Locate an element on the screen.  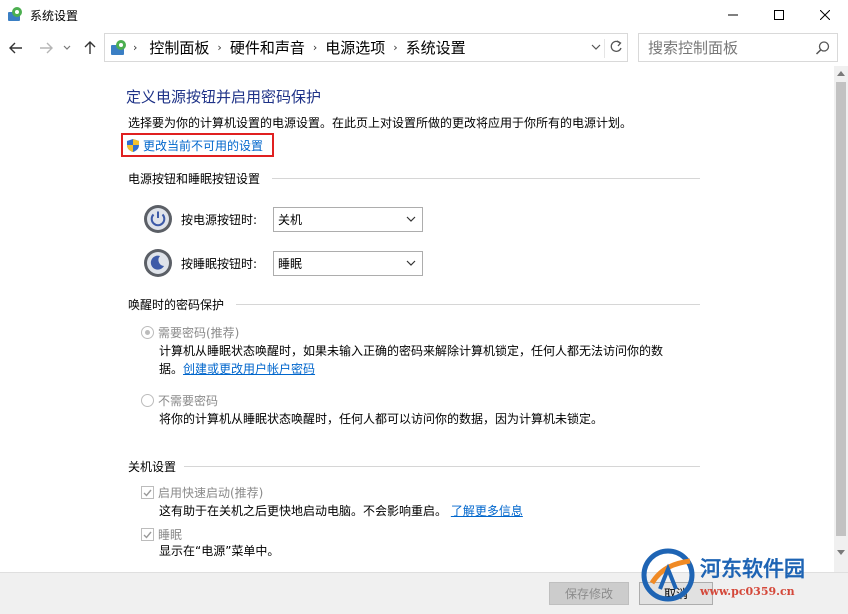
power-icon is located at coordinates (158, 219).